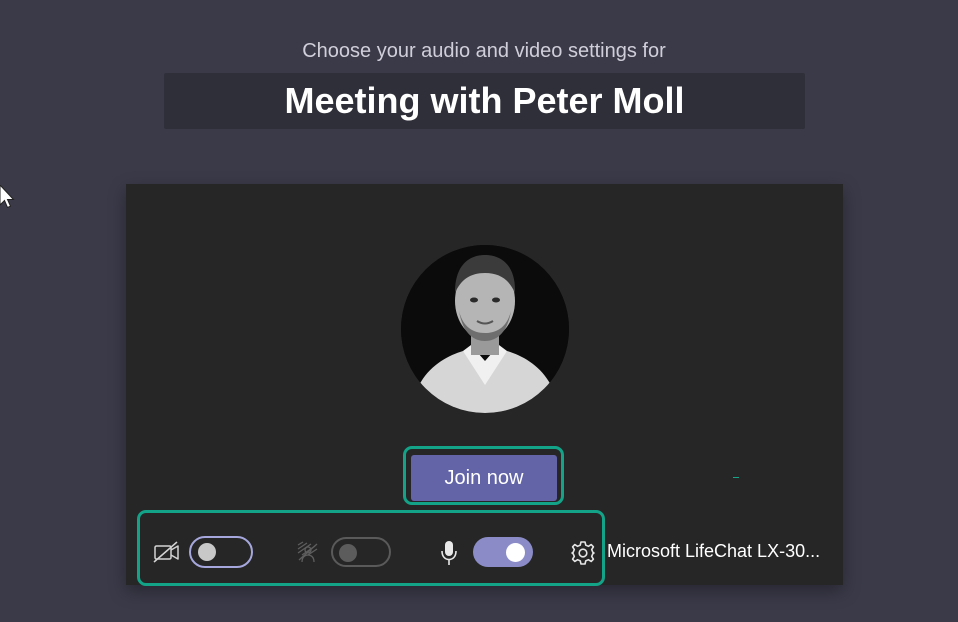 Image resolution: width=958 pixels, height=622 pixels. What do you see at coordinates (207, 552) in the screenshot?
I see `camera-toggle-knob` at bounding box center [207, 552].